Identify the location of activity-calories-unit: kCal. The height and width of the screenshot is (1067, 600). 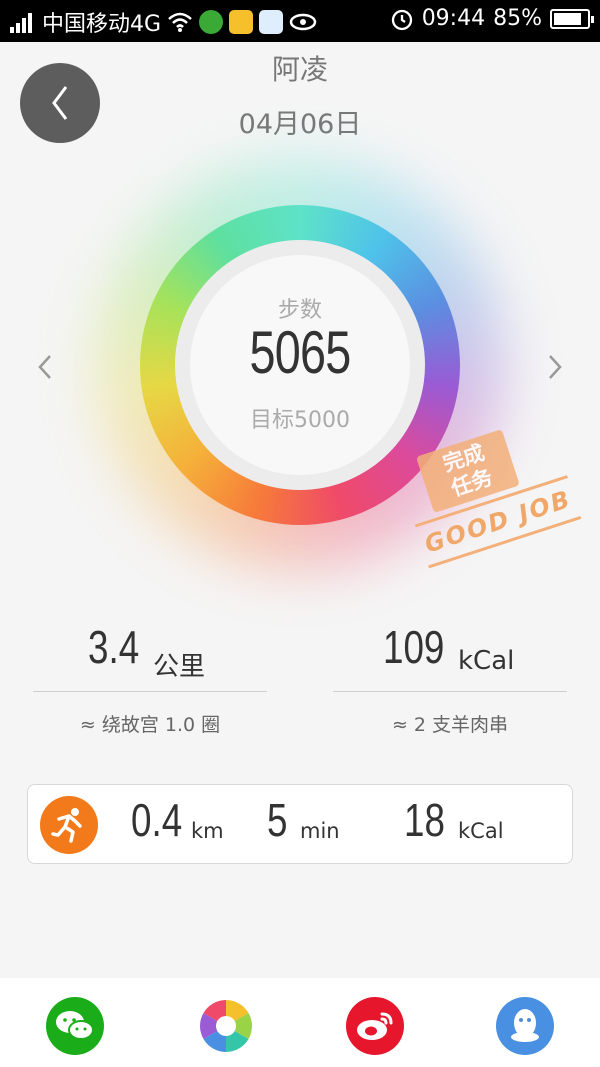
(481, 831).